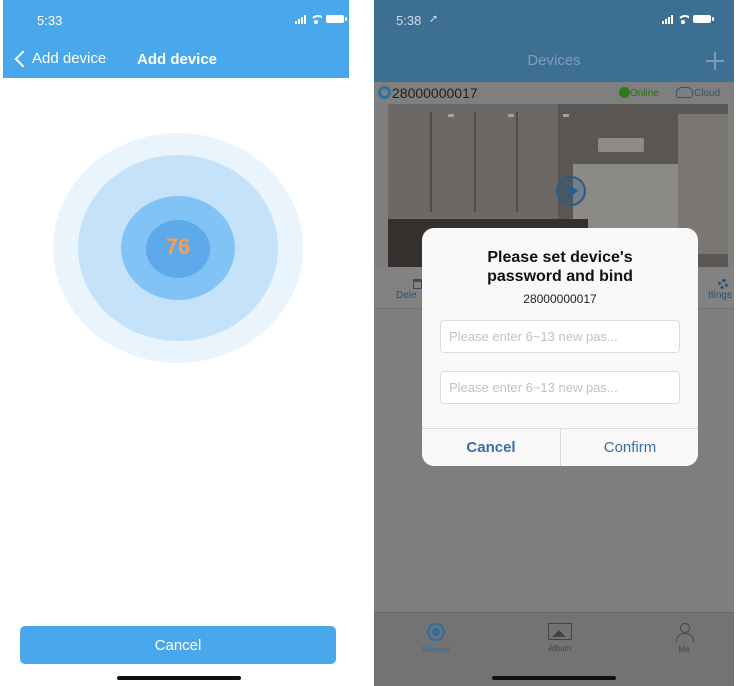 The height and width of the screenshot is (686, 736). What do you see at coordinates (434, 19) in the screenshot?
I see `location-arrow-icon: ➚` at bounding box center [434, 19].